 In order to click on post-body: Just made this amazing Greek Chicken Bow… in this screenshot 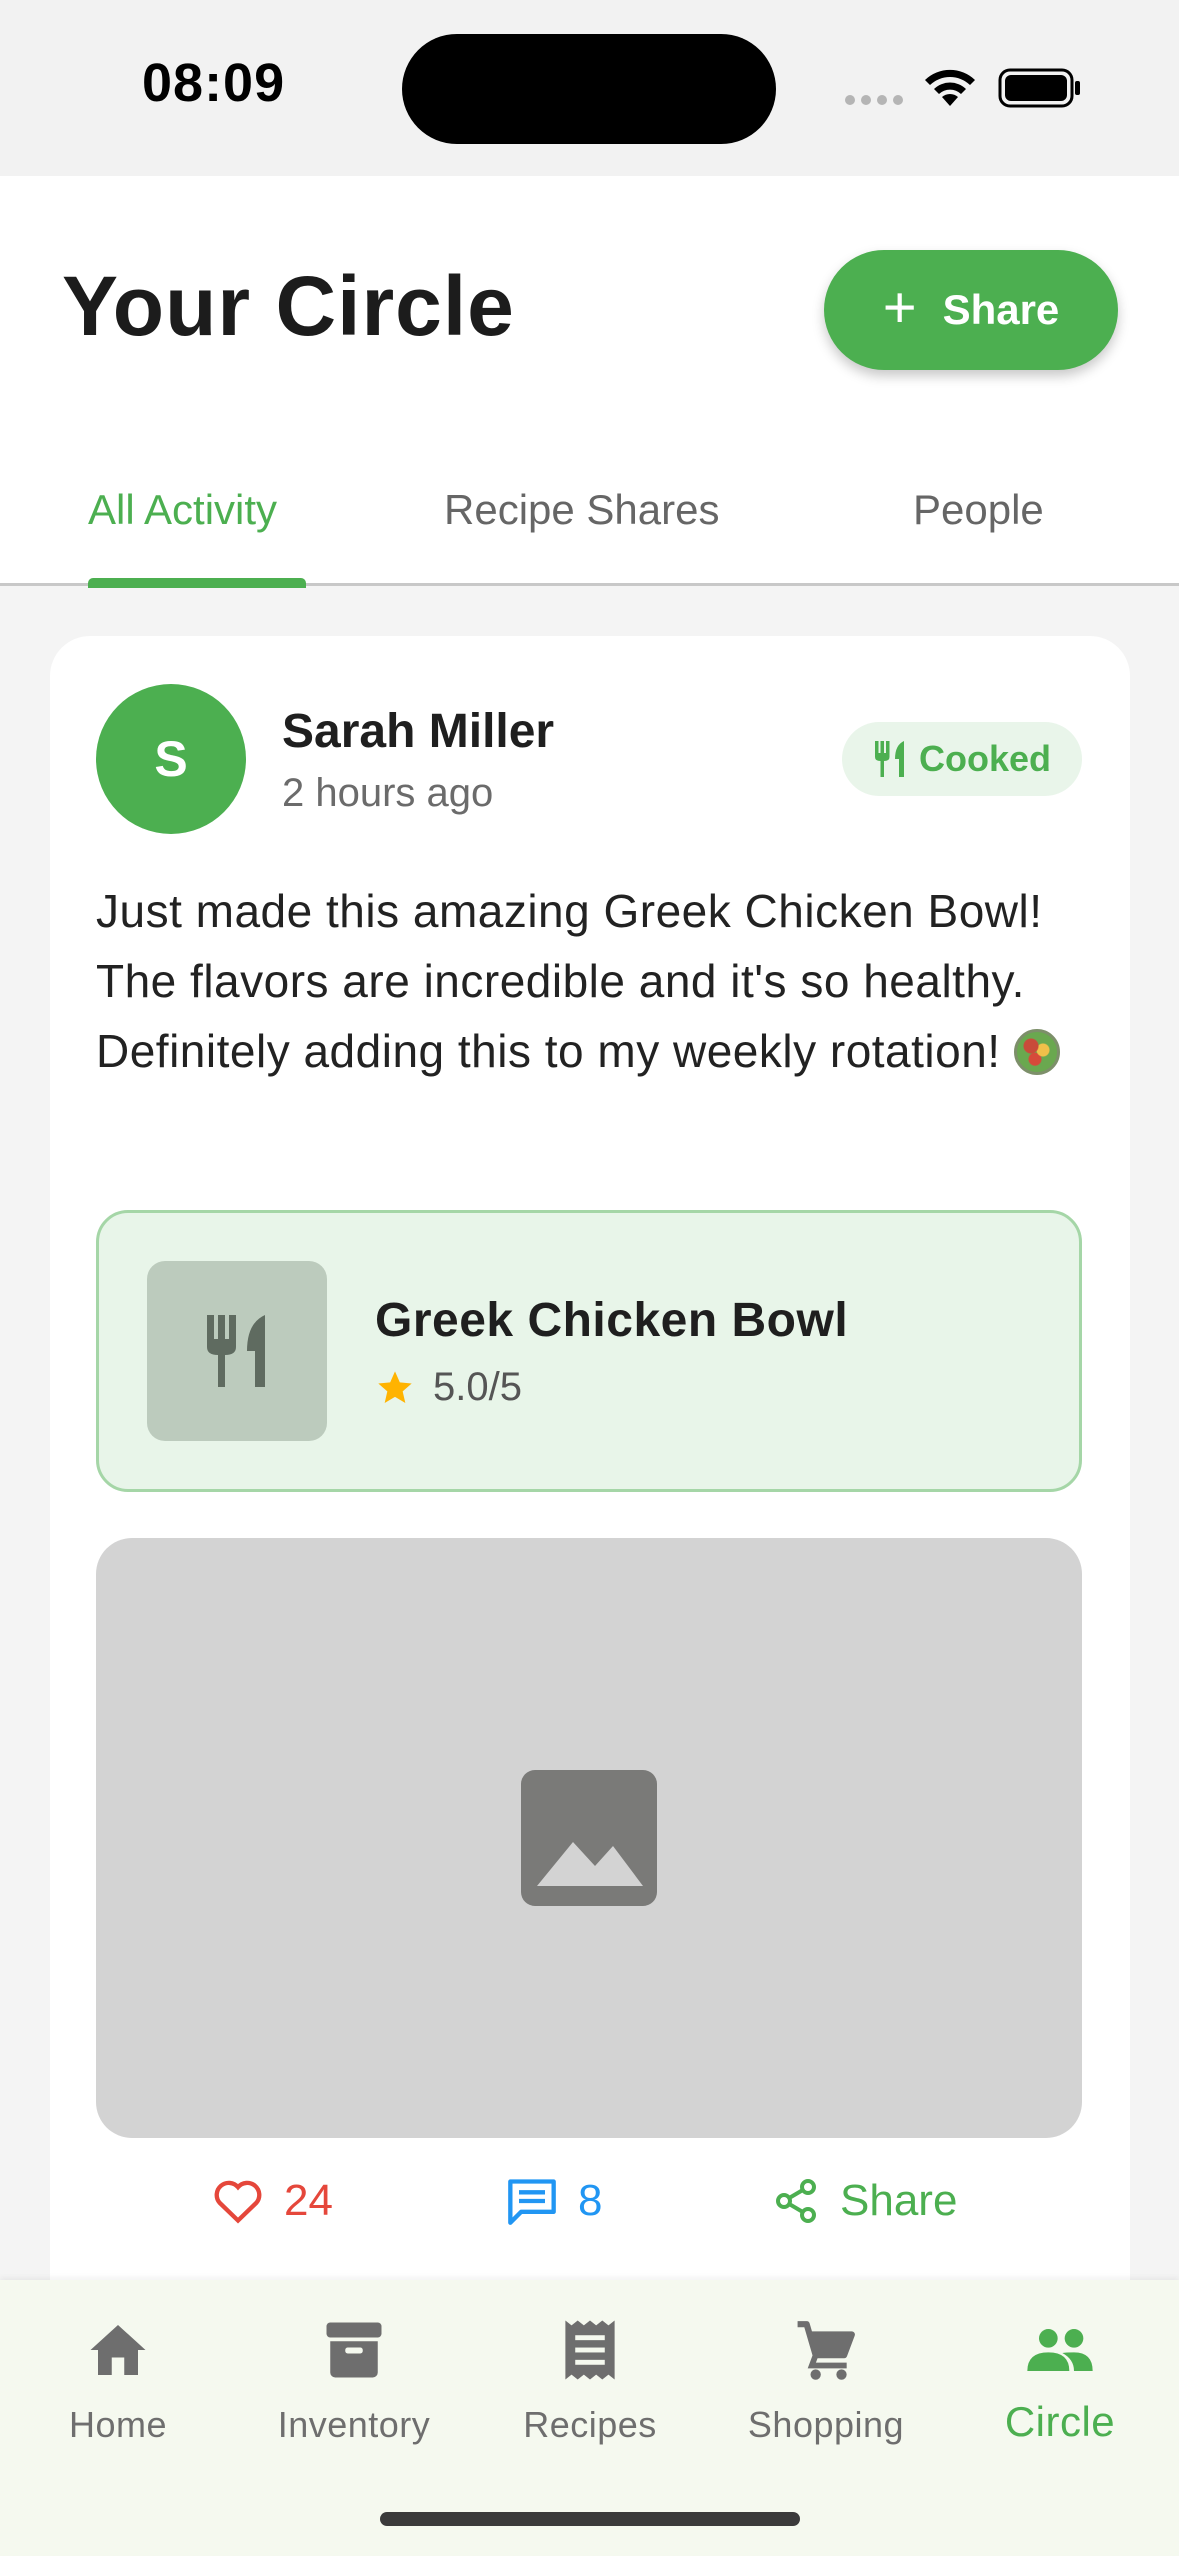, I will do `click(569, 981)`.